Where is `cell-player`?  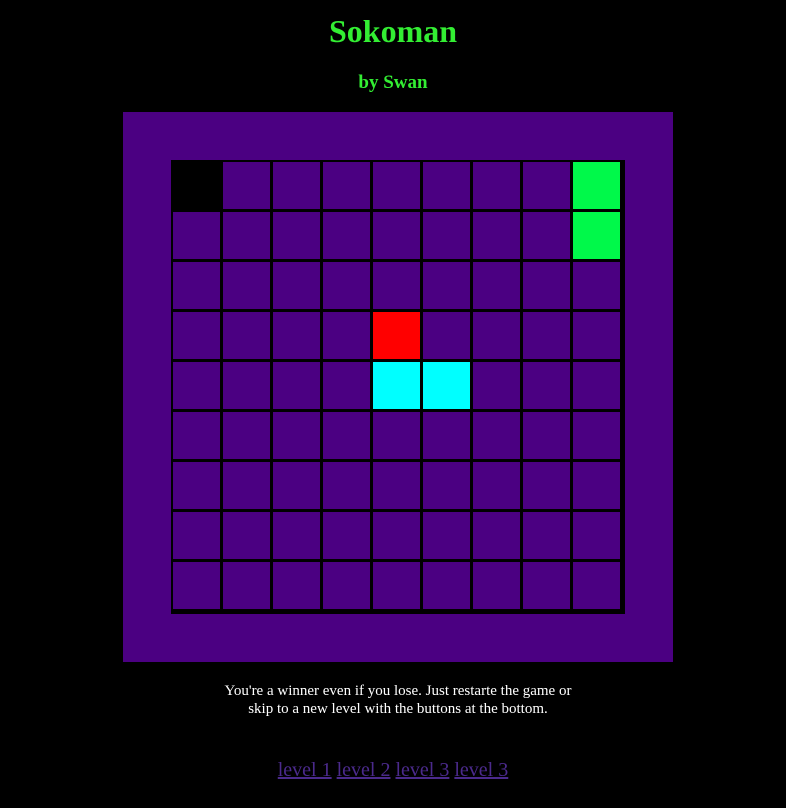 cell-player is located at coordinates (396, 335).